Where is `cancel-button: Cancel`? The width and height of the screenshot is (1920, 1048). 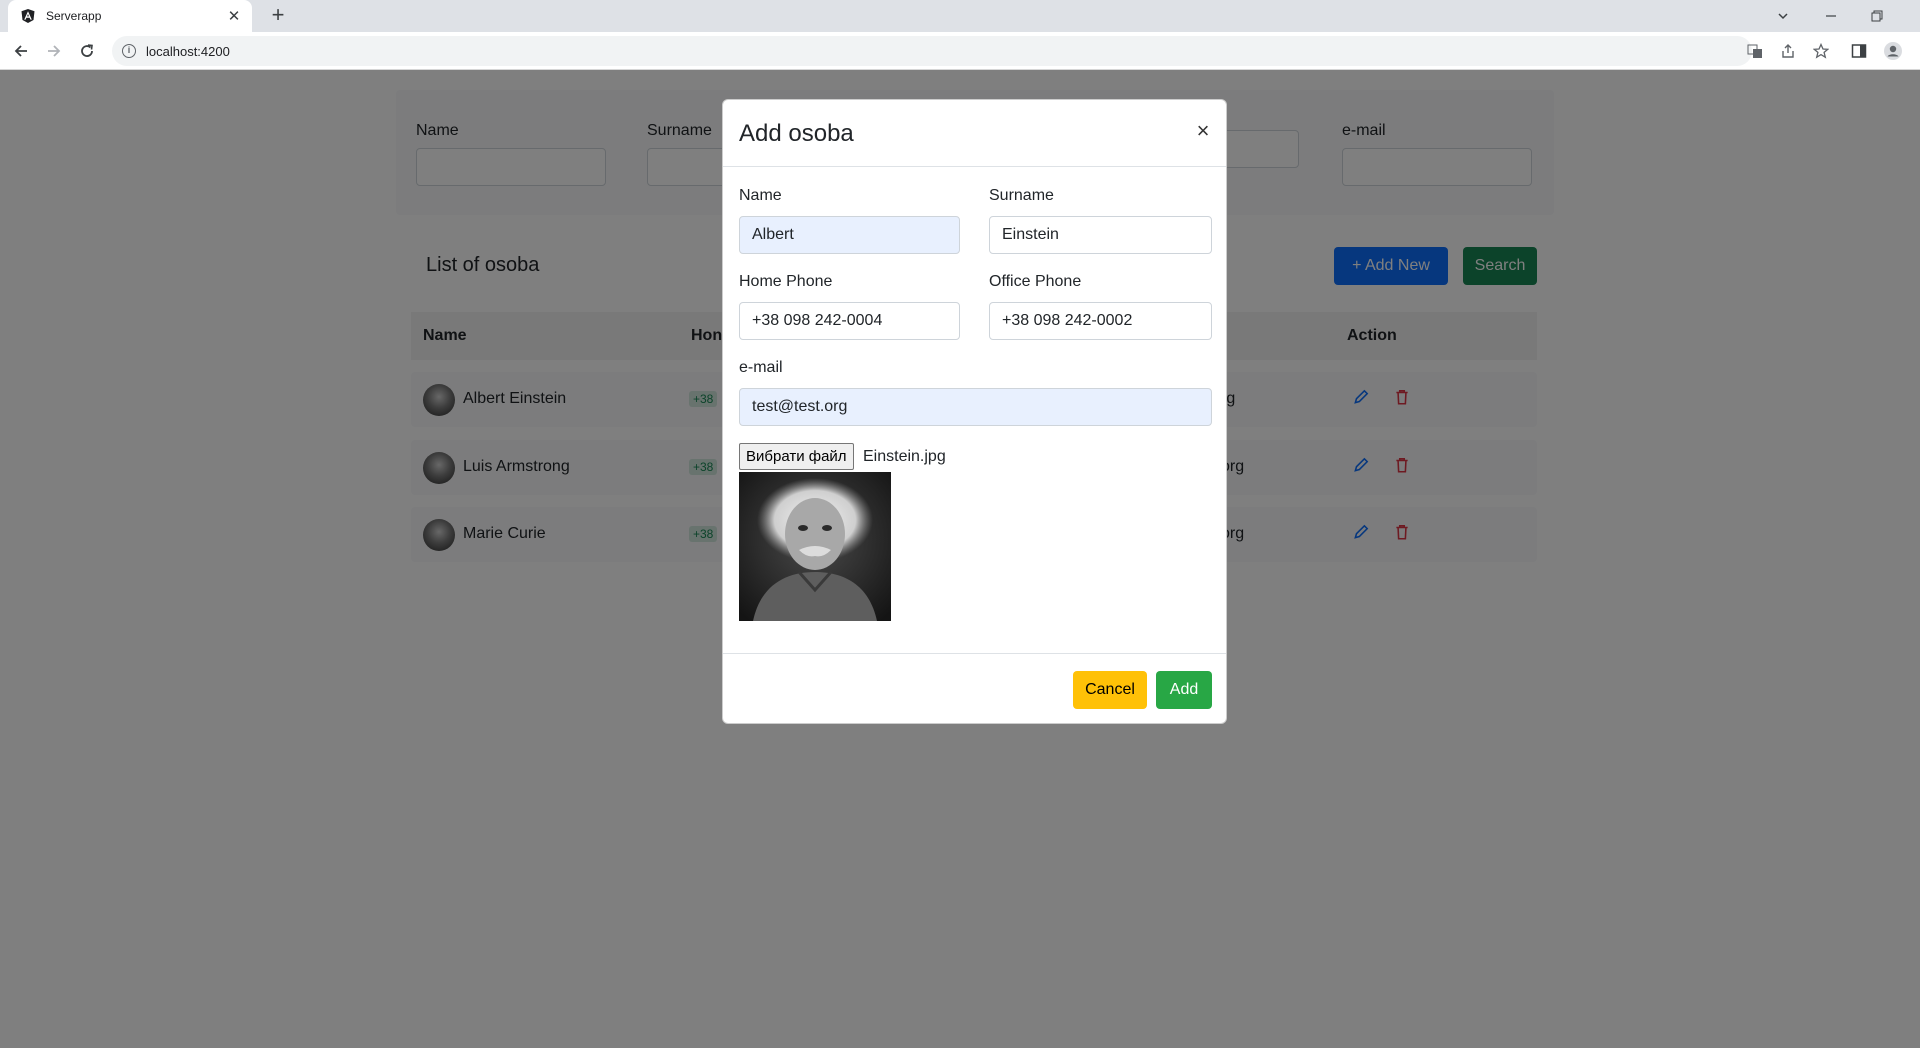
cancel-button: Cancel is located at coordinates (1110, 690).